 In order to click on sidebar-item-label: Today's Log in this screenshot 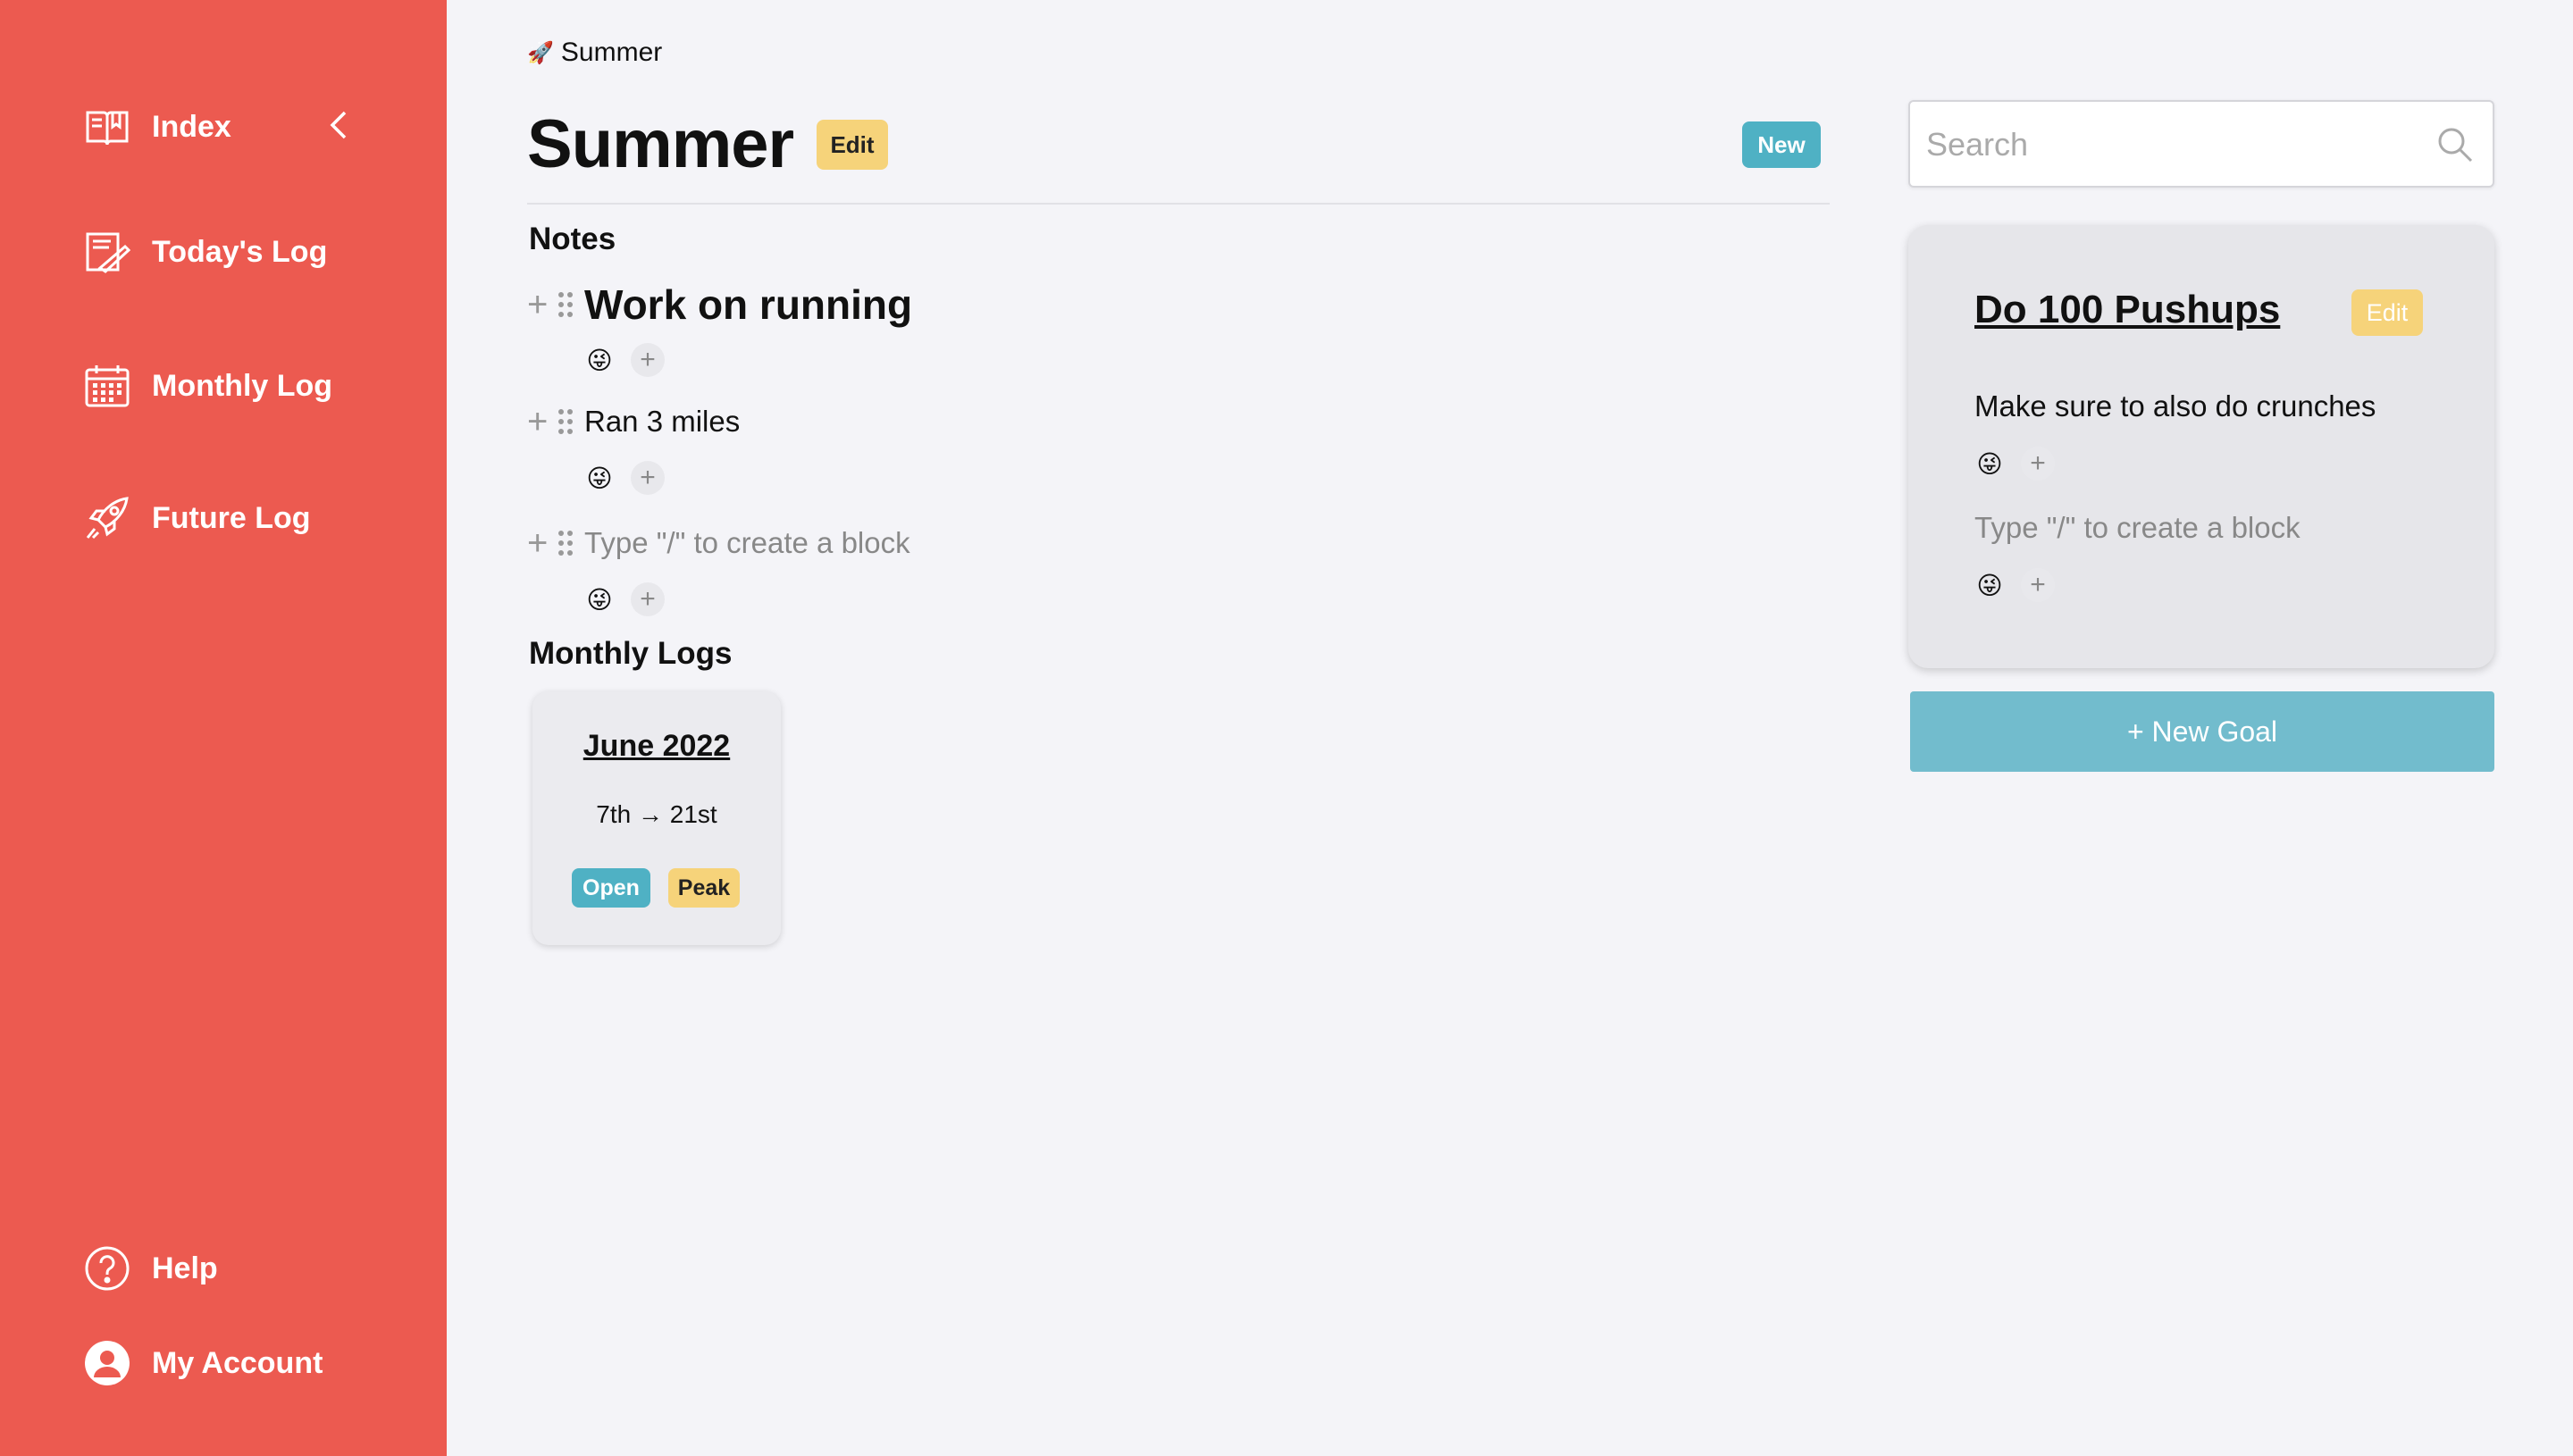, I will do `click(240, 251)`.